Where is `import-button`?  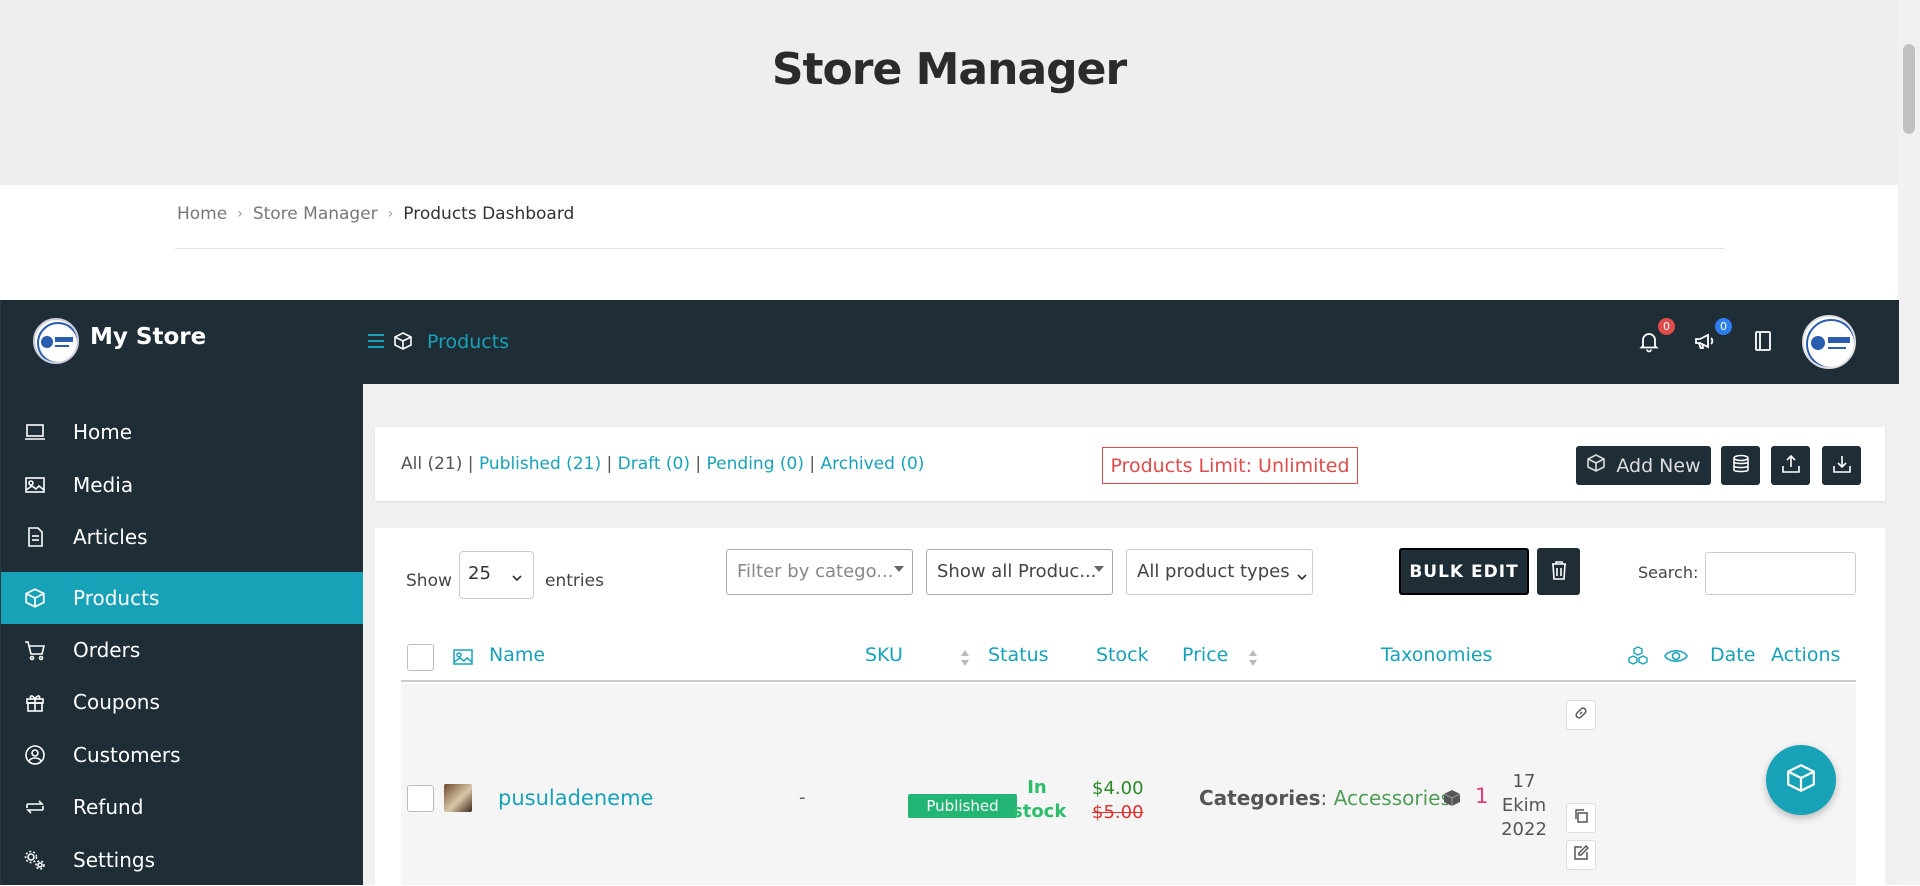
import-button is located at coordinates (1790, 465).